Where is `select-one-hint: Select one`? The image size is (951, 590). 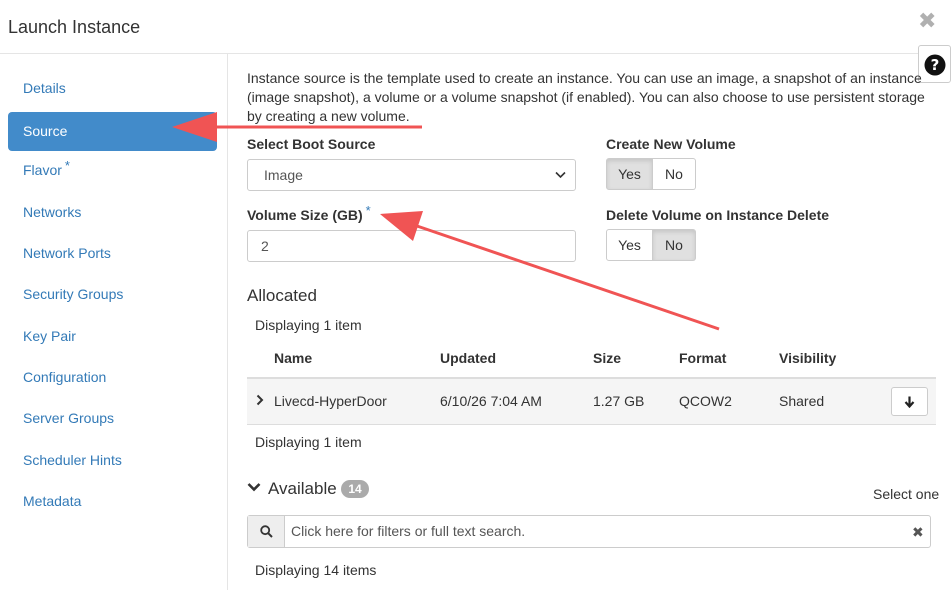 select-one-hint: Select one is located at coordinates (906, 494).